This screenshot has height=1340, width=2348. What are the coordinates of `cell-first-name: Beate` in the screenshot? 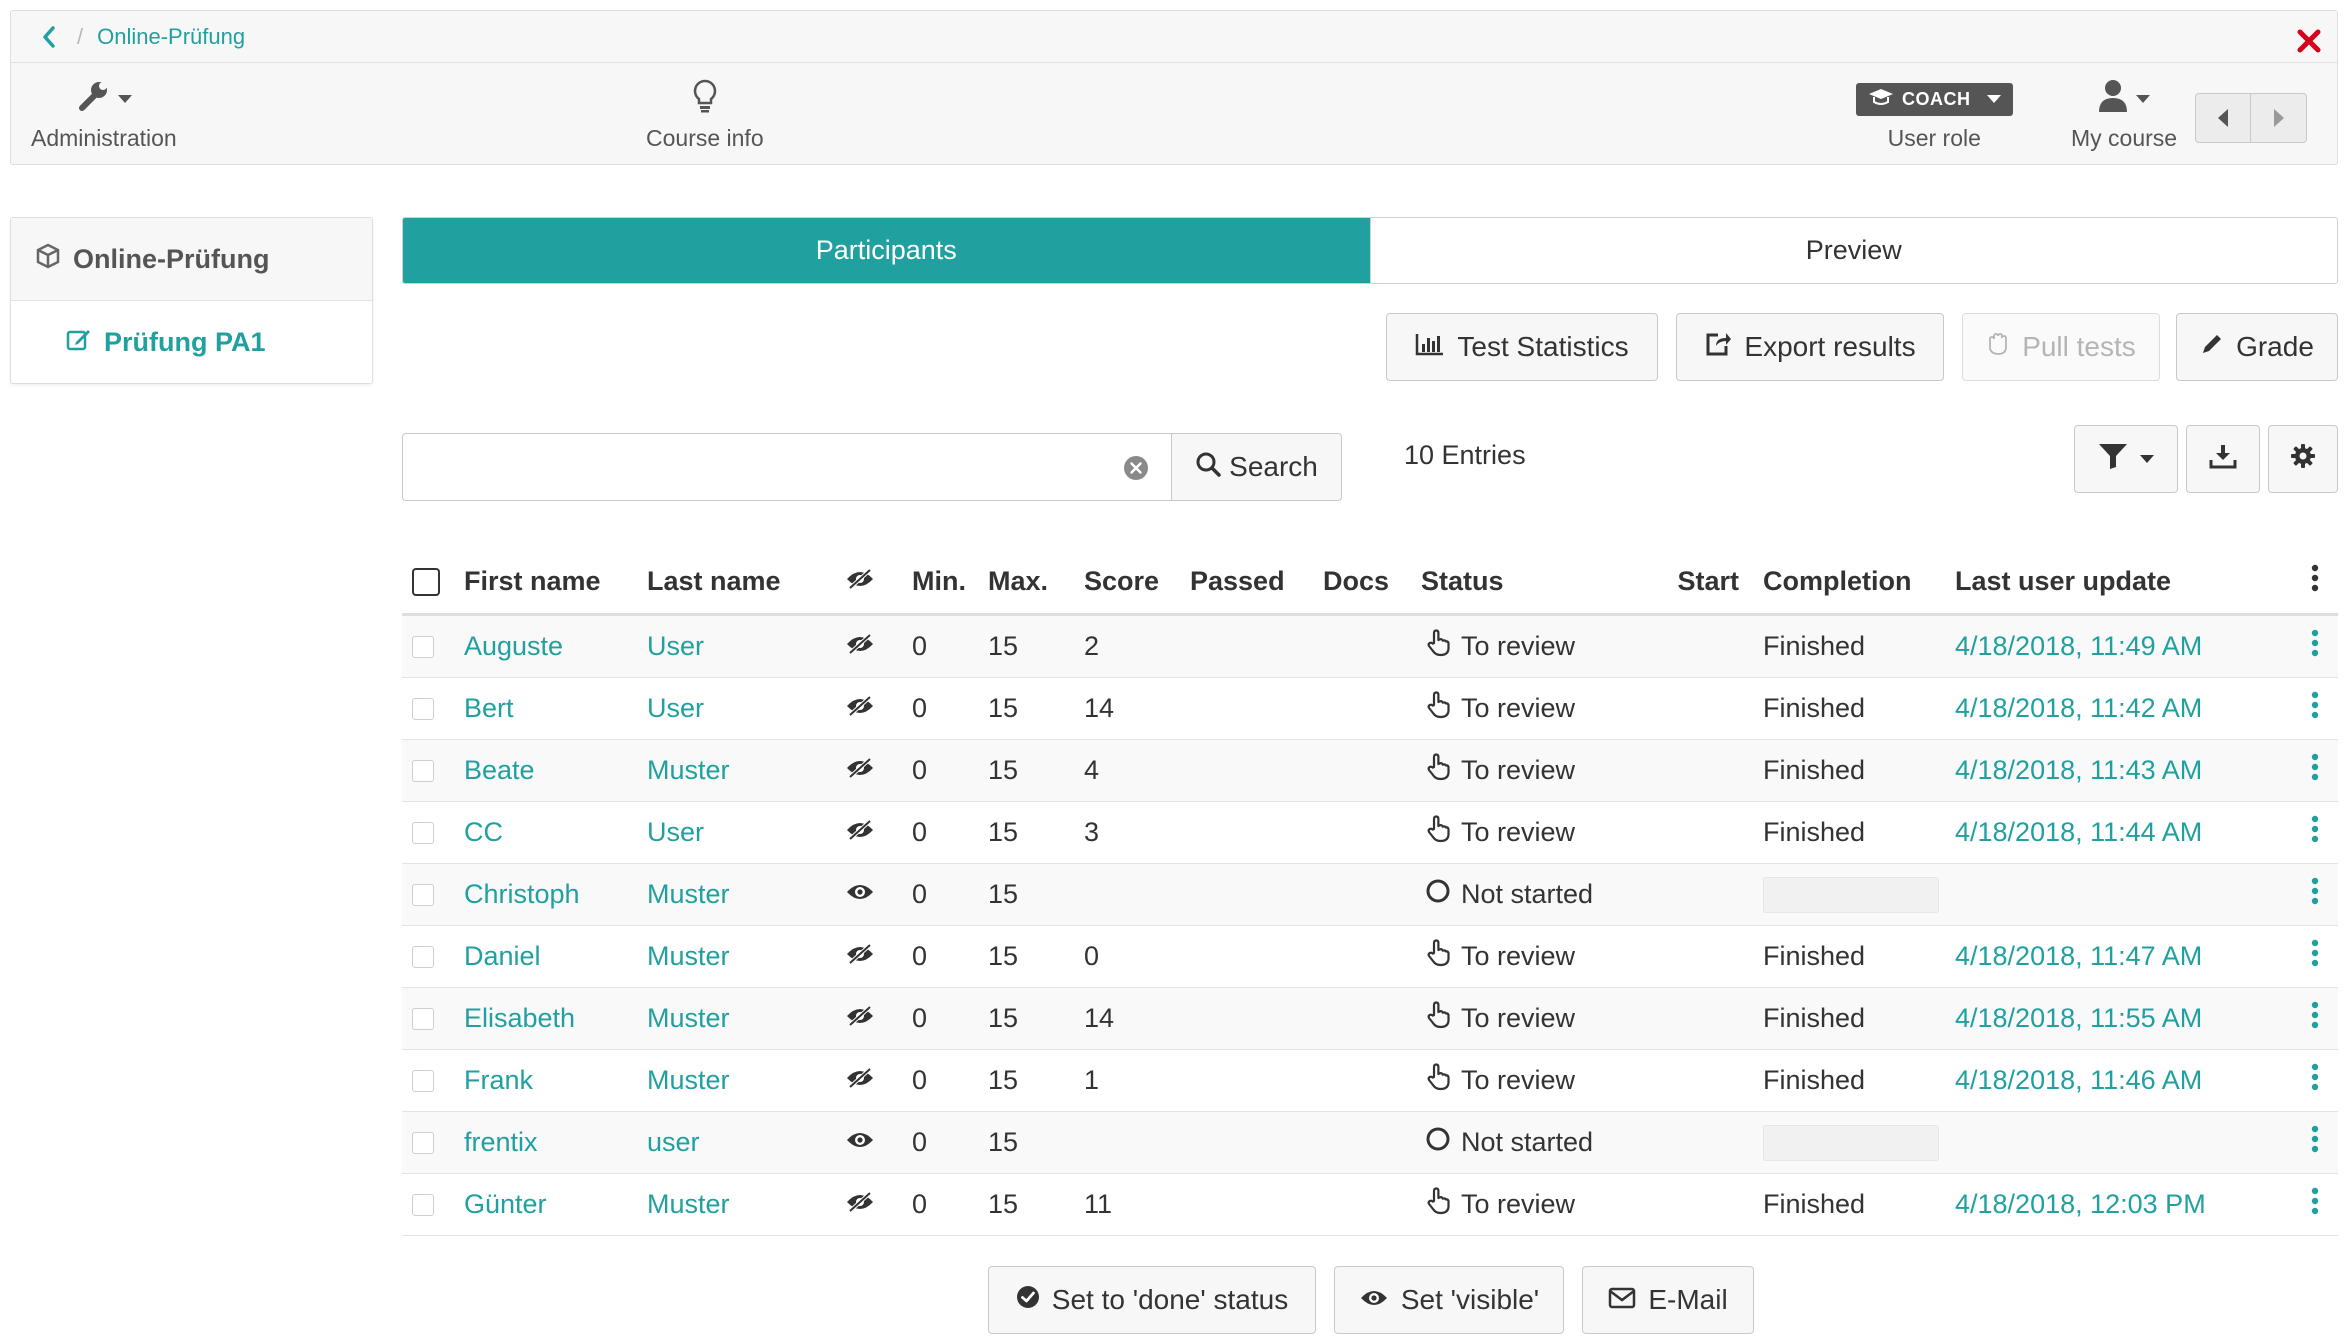 It's located at (555, 770).